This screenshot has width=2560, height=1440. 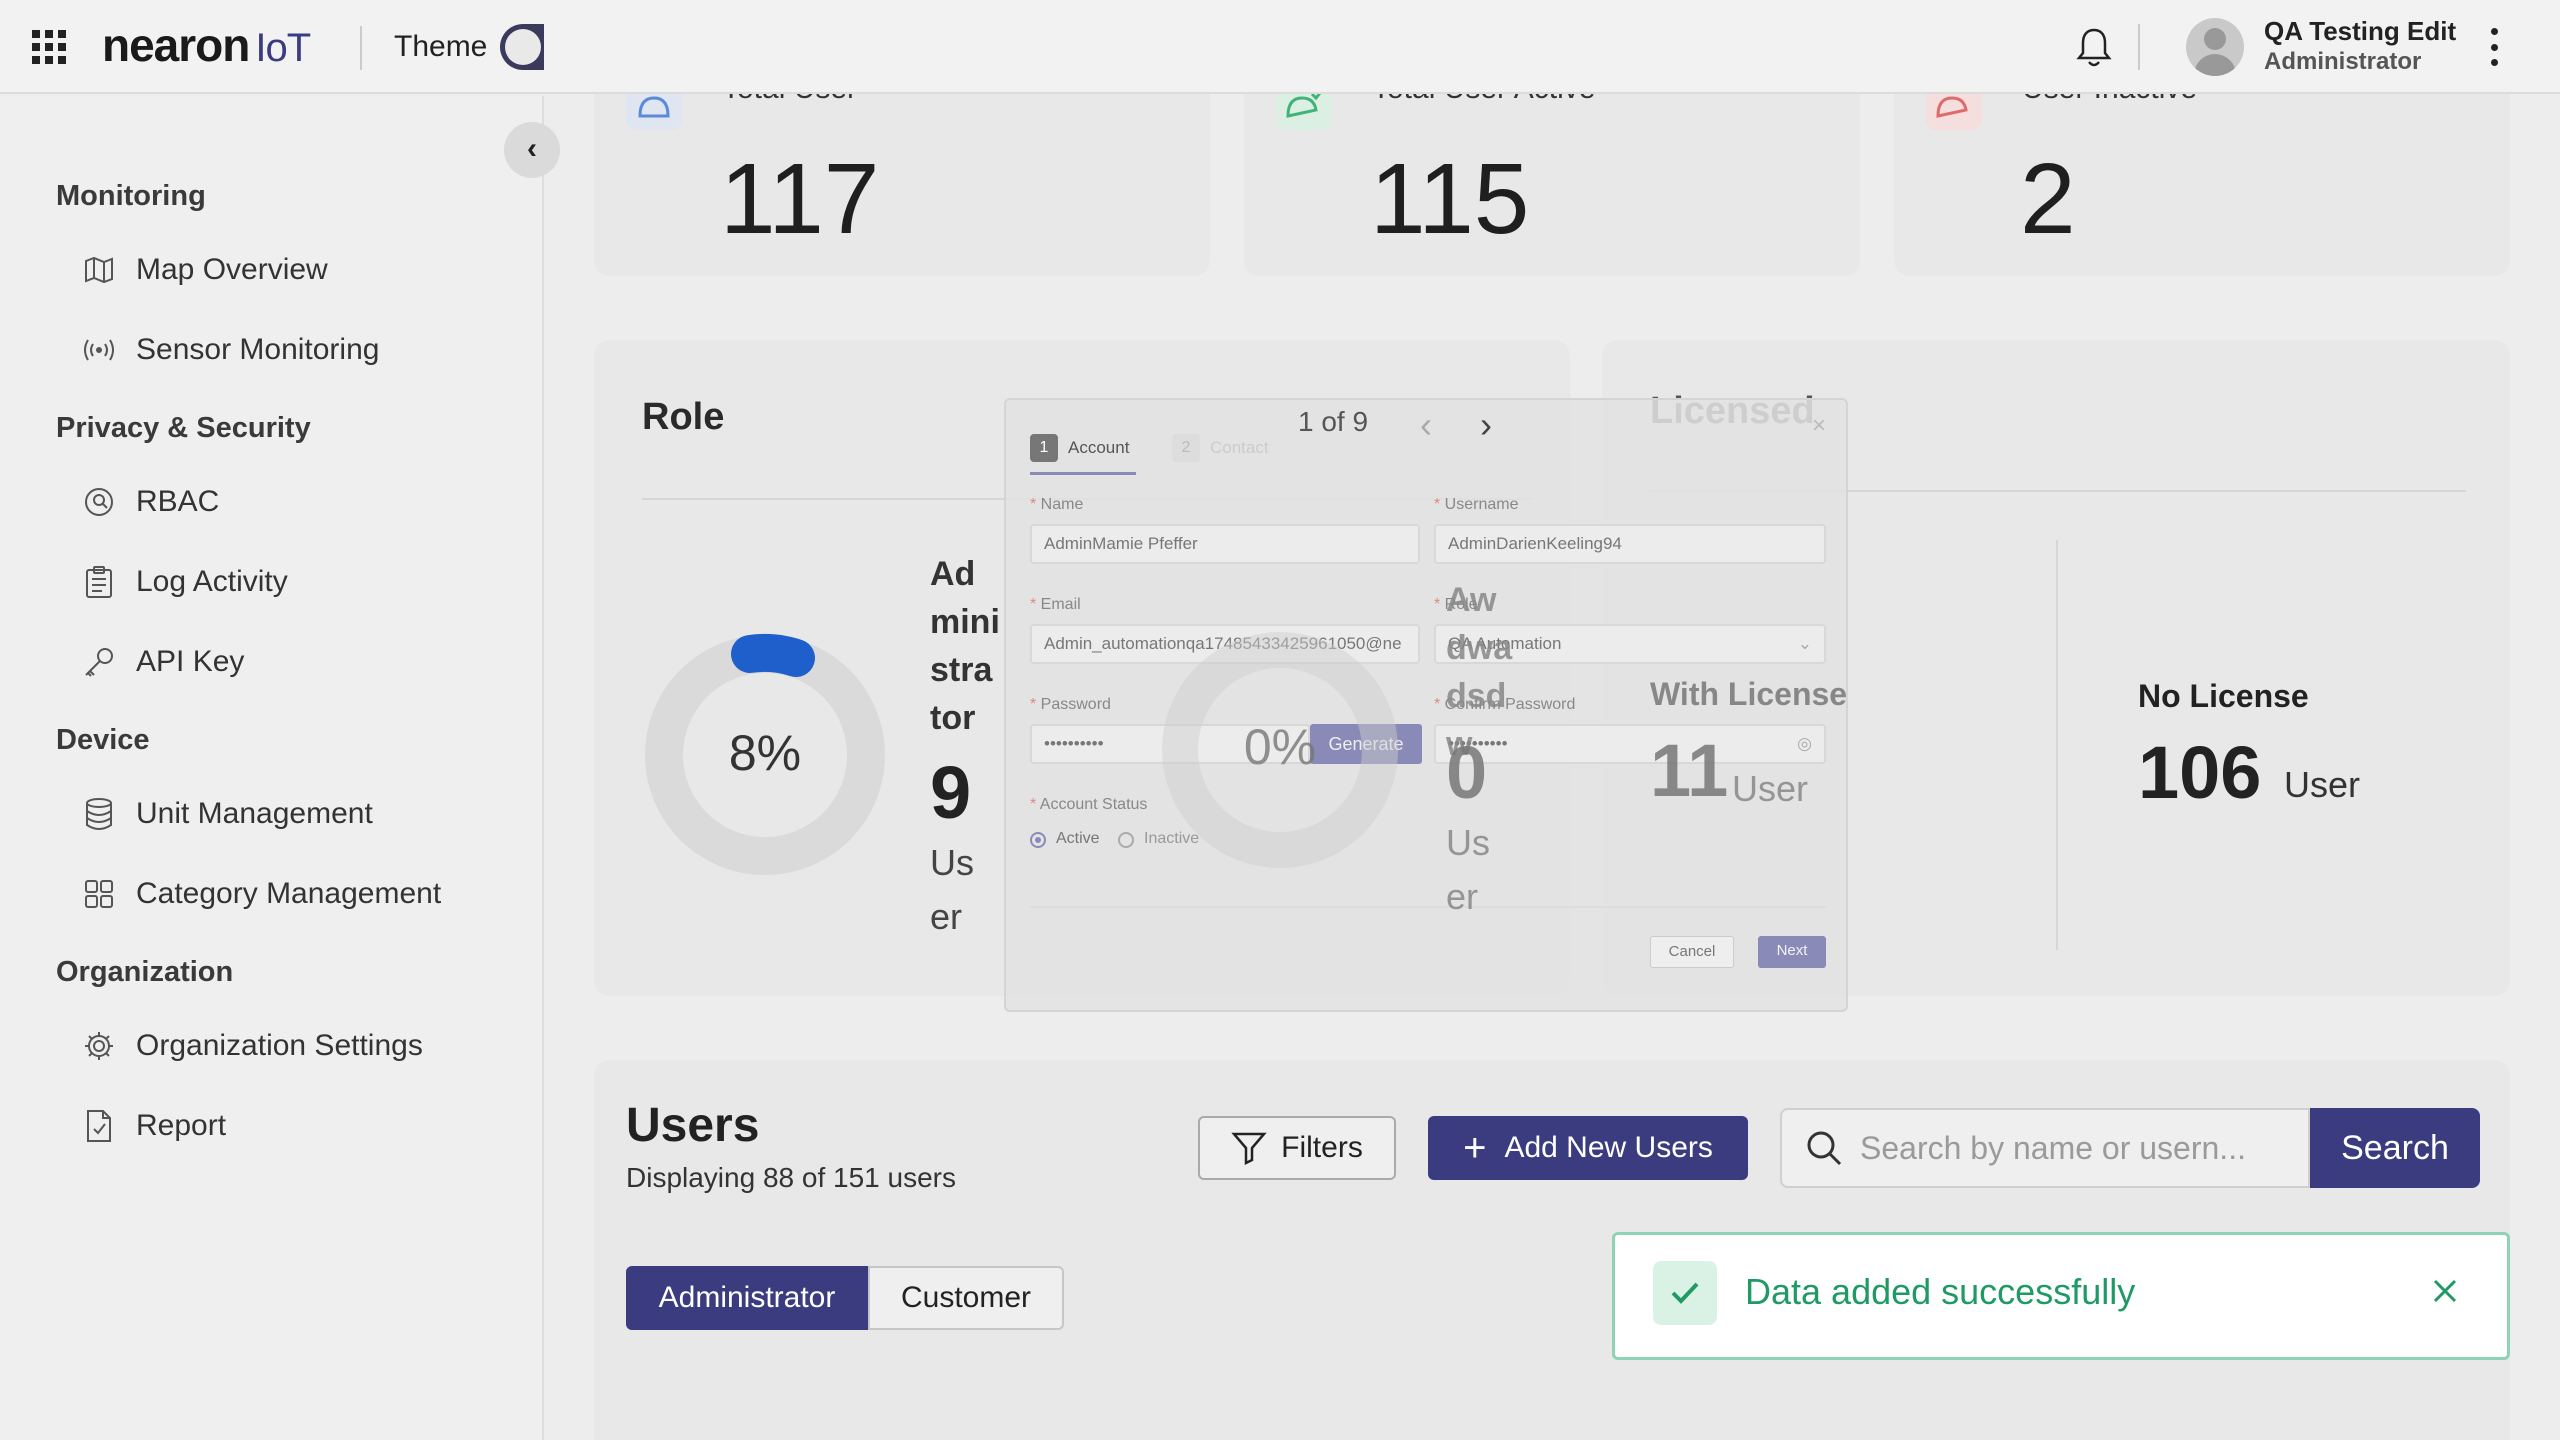 What do you see at coordinates (1249, 1149) in the screenshot?
I see `filter-icon` at bounding box center [1249, 1149].